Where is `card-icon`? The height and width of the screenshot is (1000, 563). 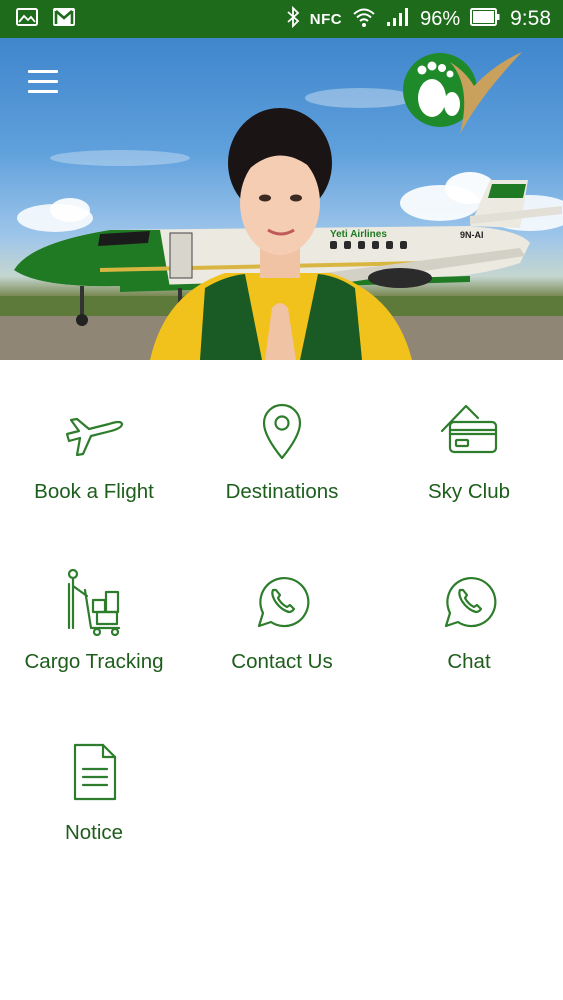 card-icon is located at coordinates (469, 431).